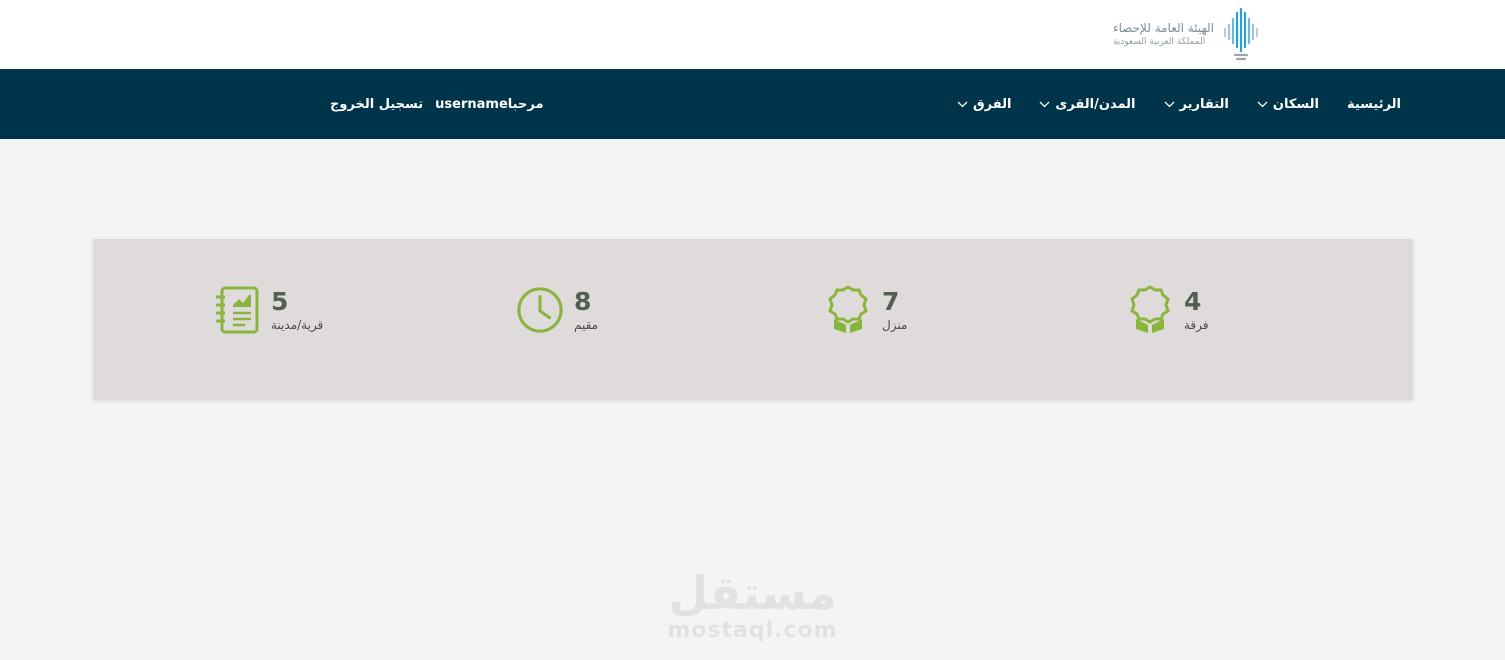  I want to click on stat-text: 8 مقيم, so click(586, 309).